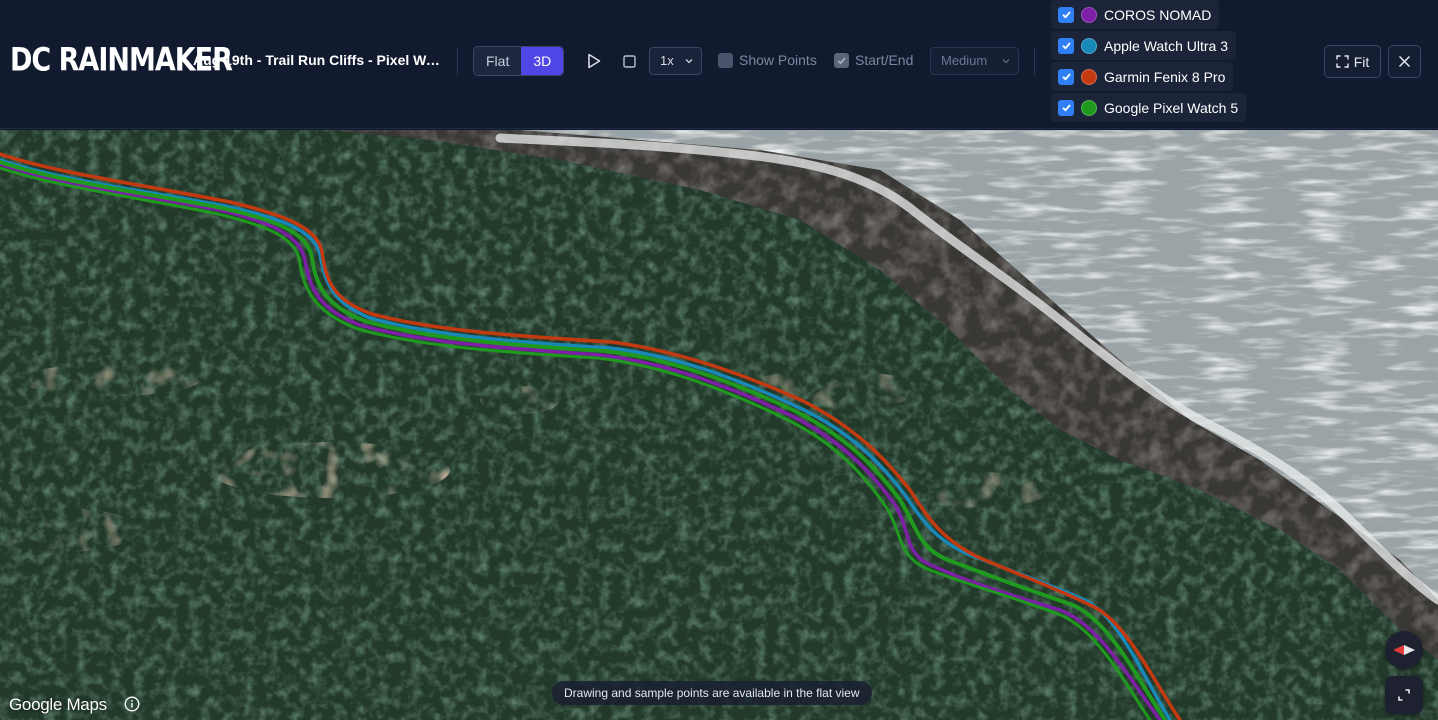 This screenshot has width=1438, height=720. I want to click on device-item-garmin-fenix-8-pro: Garmin Fenix 8 Pro, so click(1142, 76).